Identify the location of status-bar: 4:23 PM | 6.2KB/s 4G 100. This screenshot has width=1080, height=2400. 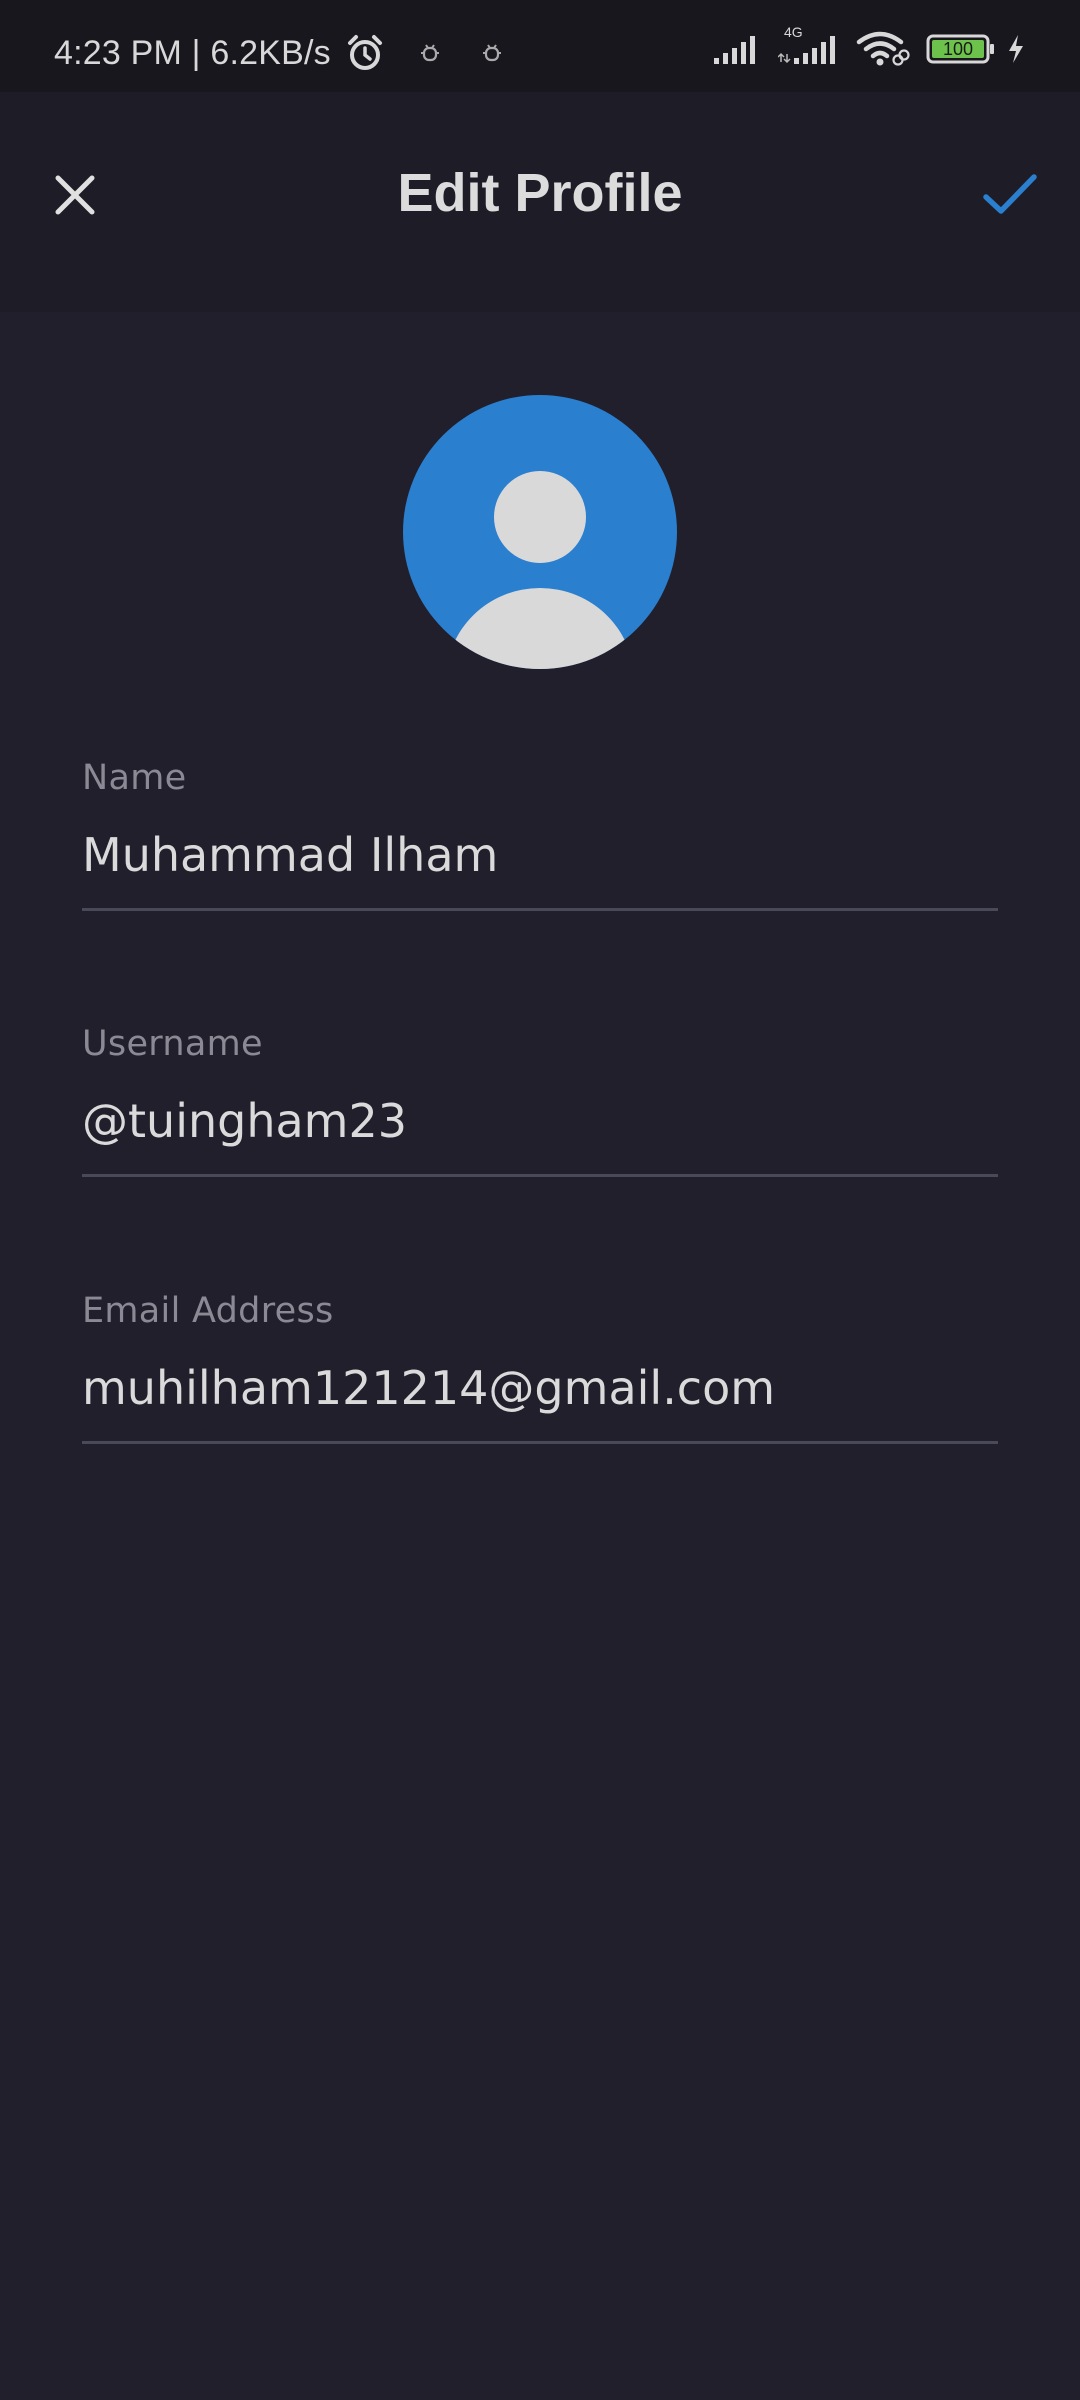
(540, 46).